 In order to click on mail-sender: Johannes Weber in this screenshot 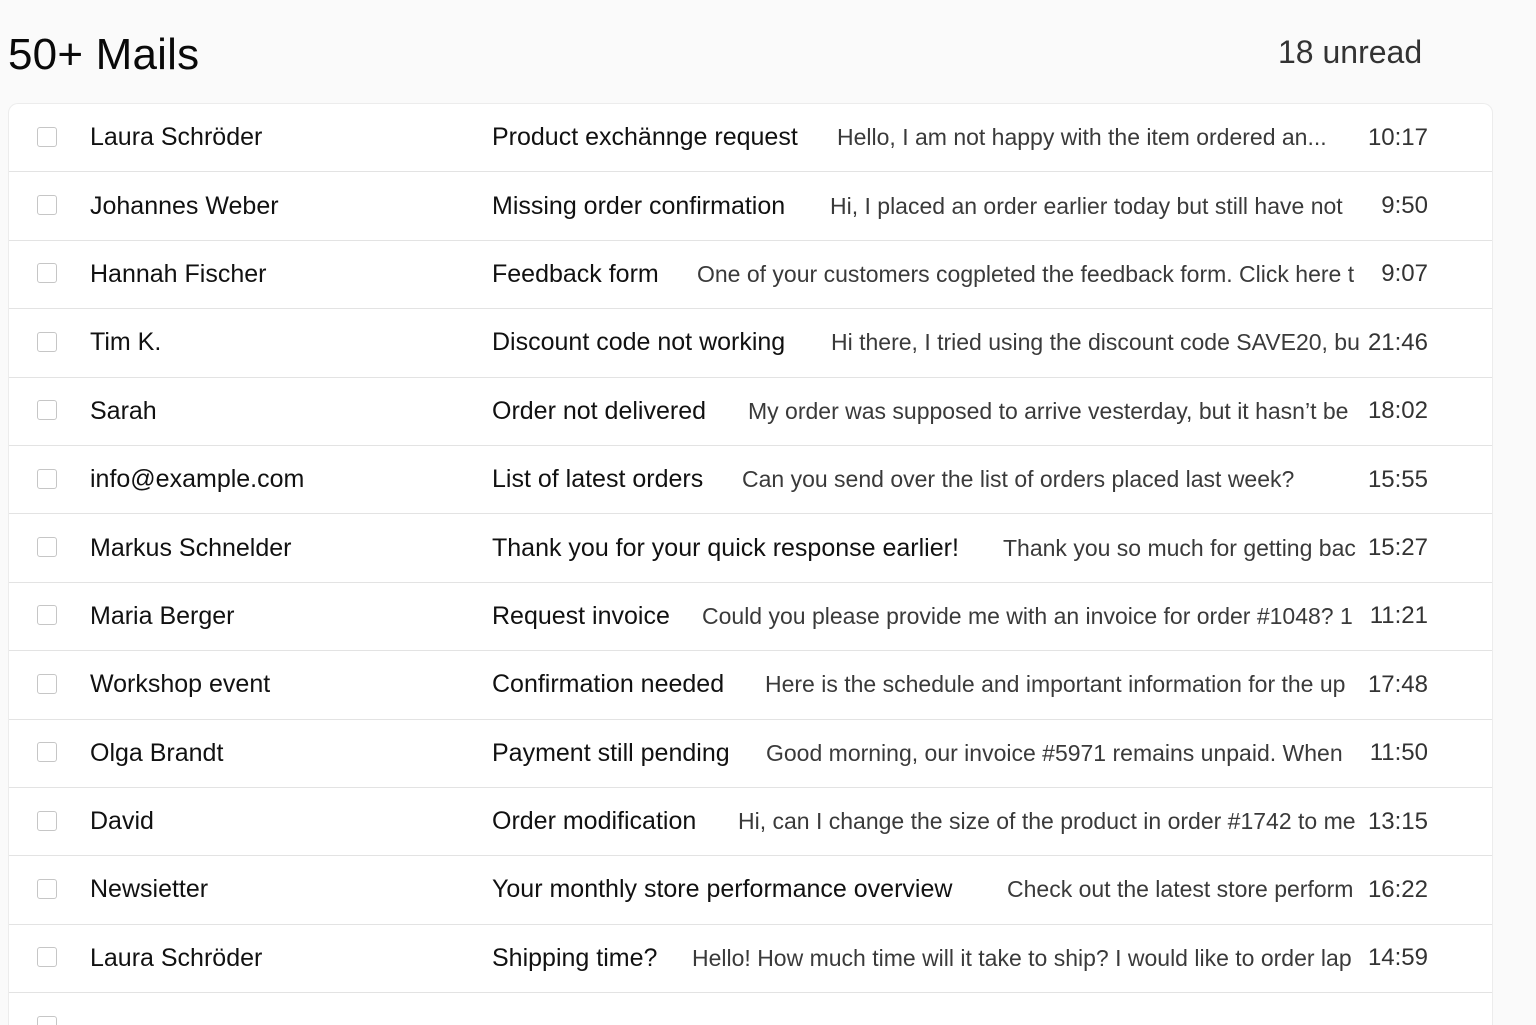, I will do `click(184, 205)`.